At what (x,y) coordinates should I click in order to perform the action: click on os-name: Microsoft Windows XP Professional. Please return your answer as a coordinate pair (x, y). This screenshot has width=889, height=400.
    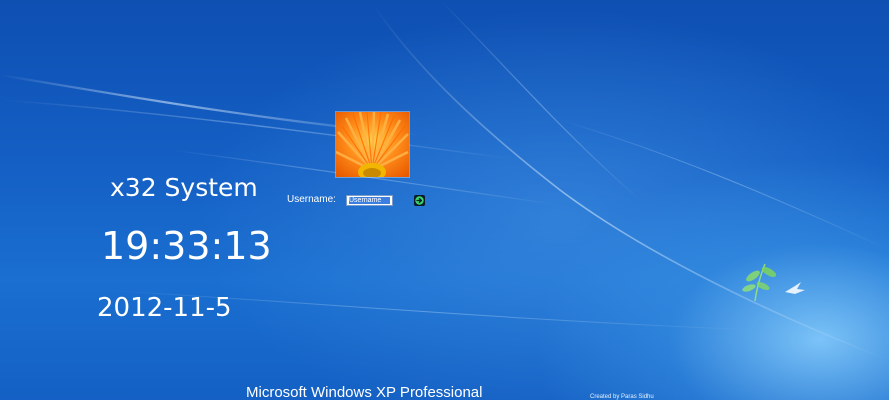
    Looking at the image, I should click on (364, 392).